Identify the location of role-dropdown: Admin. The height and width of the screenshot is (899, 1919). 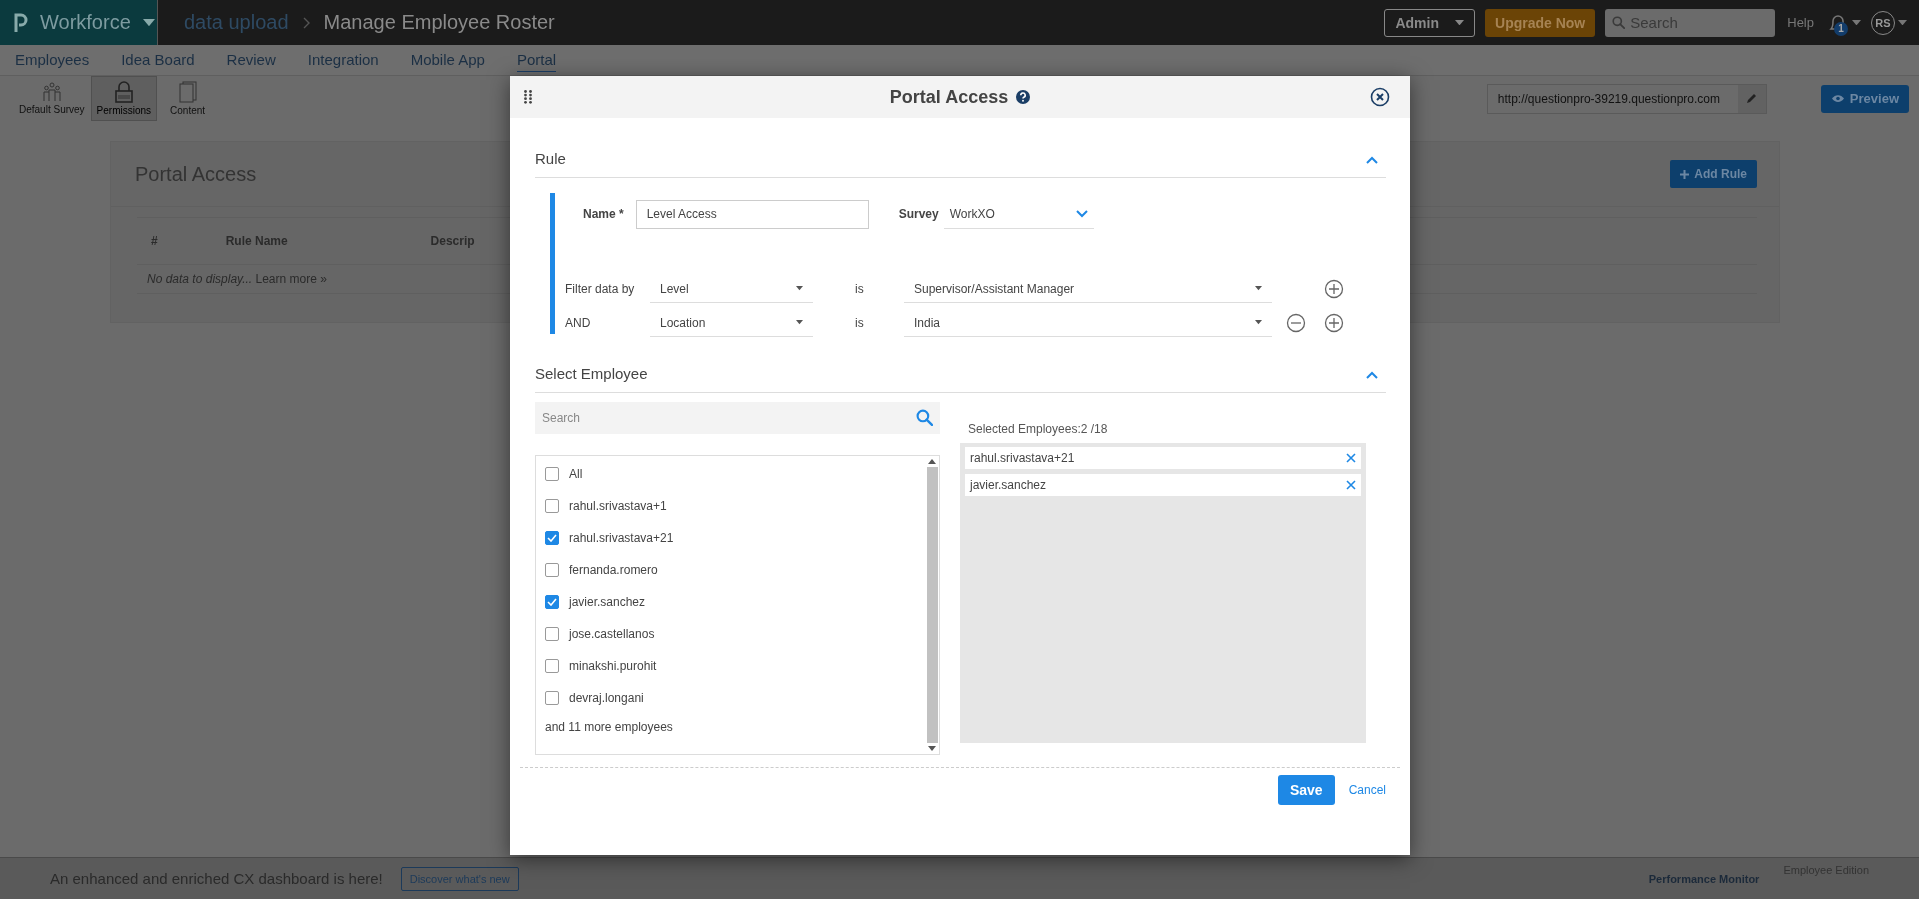
(1429, 22).